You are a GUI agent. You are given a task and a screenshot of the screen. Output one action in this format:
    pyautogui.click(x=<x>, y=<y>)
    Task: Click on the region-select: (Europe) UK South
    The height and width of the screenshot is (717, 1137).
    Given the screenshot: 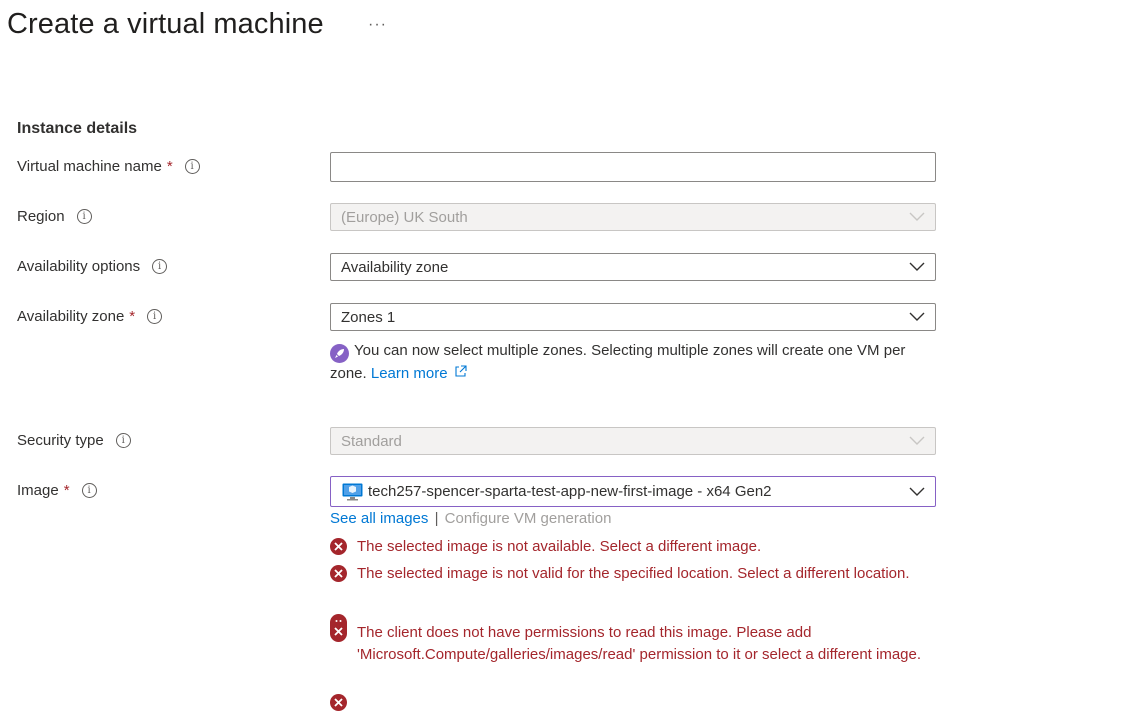 What is the action you would take?
    pyautogui.click(x=633, y=217)
    